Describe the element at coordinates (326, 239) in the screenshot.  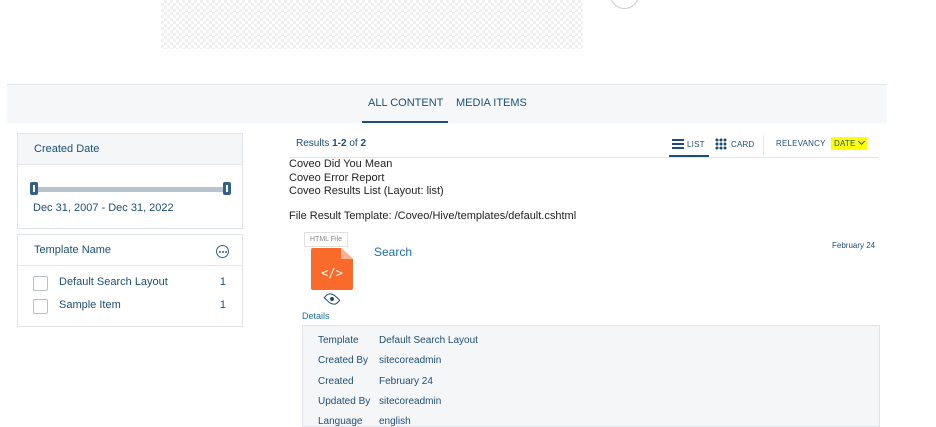
I see `file-type-label: HTML File` at that location.